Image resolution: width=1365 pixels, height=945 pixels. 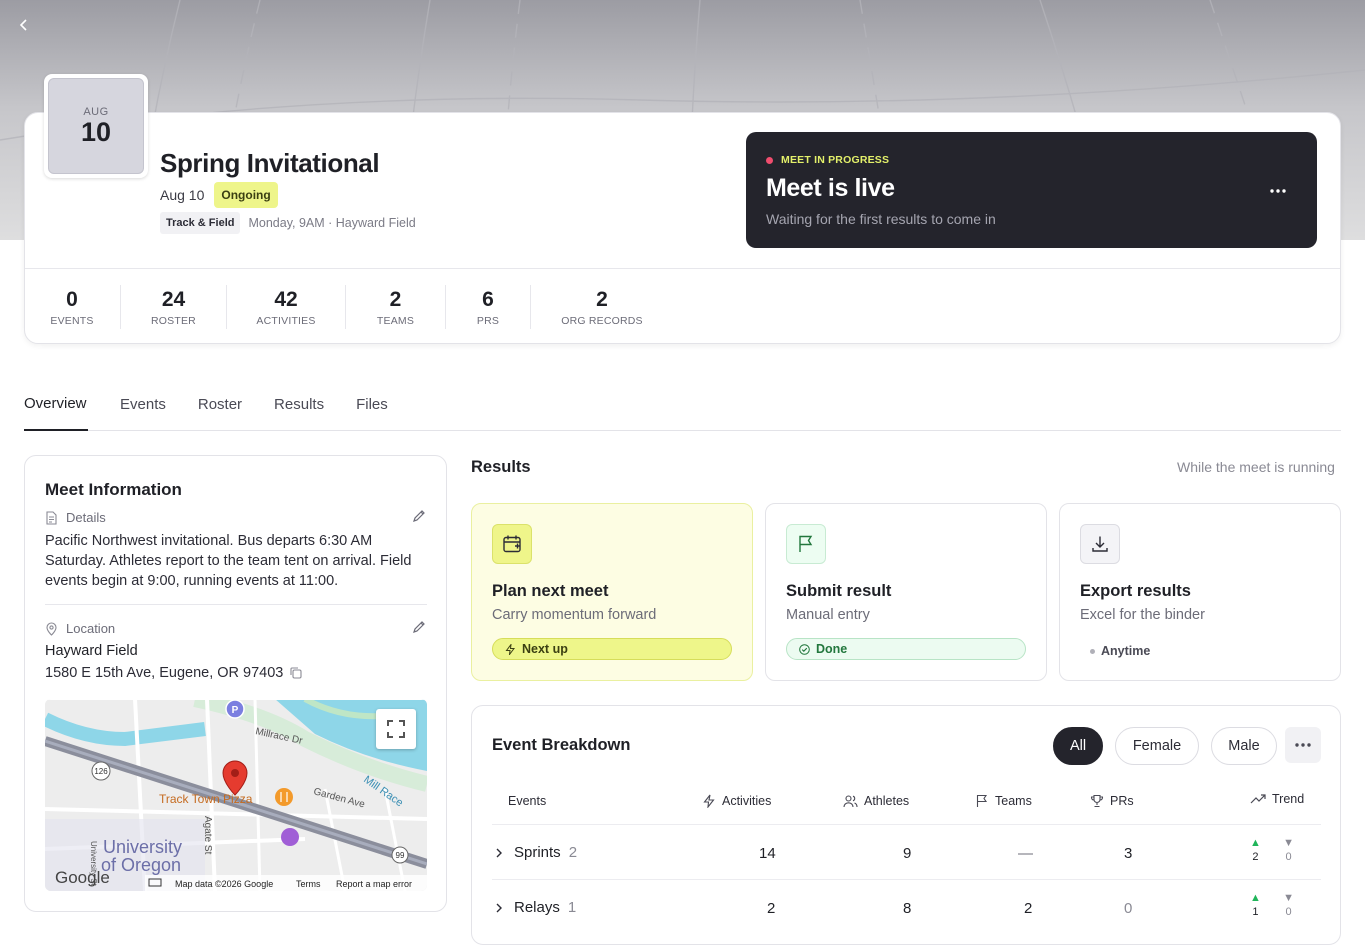 What do you see at coordinates (51, 517) in the screenshot?
I see `document-icon` at bounding box center [51, 517].